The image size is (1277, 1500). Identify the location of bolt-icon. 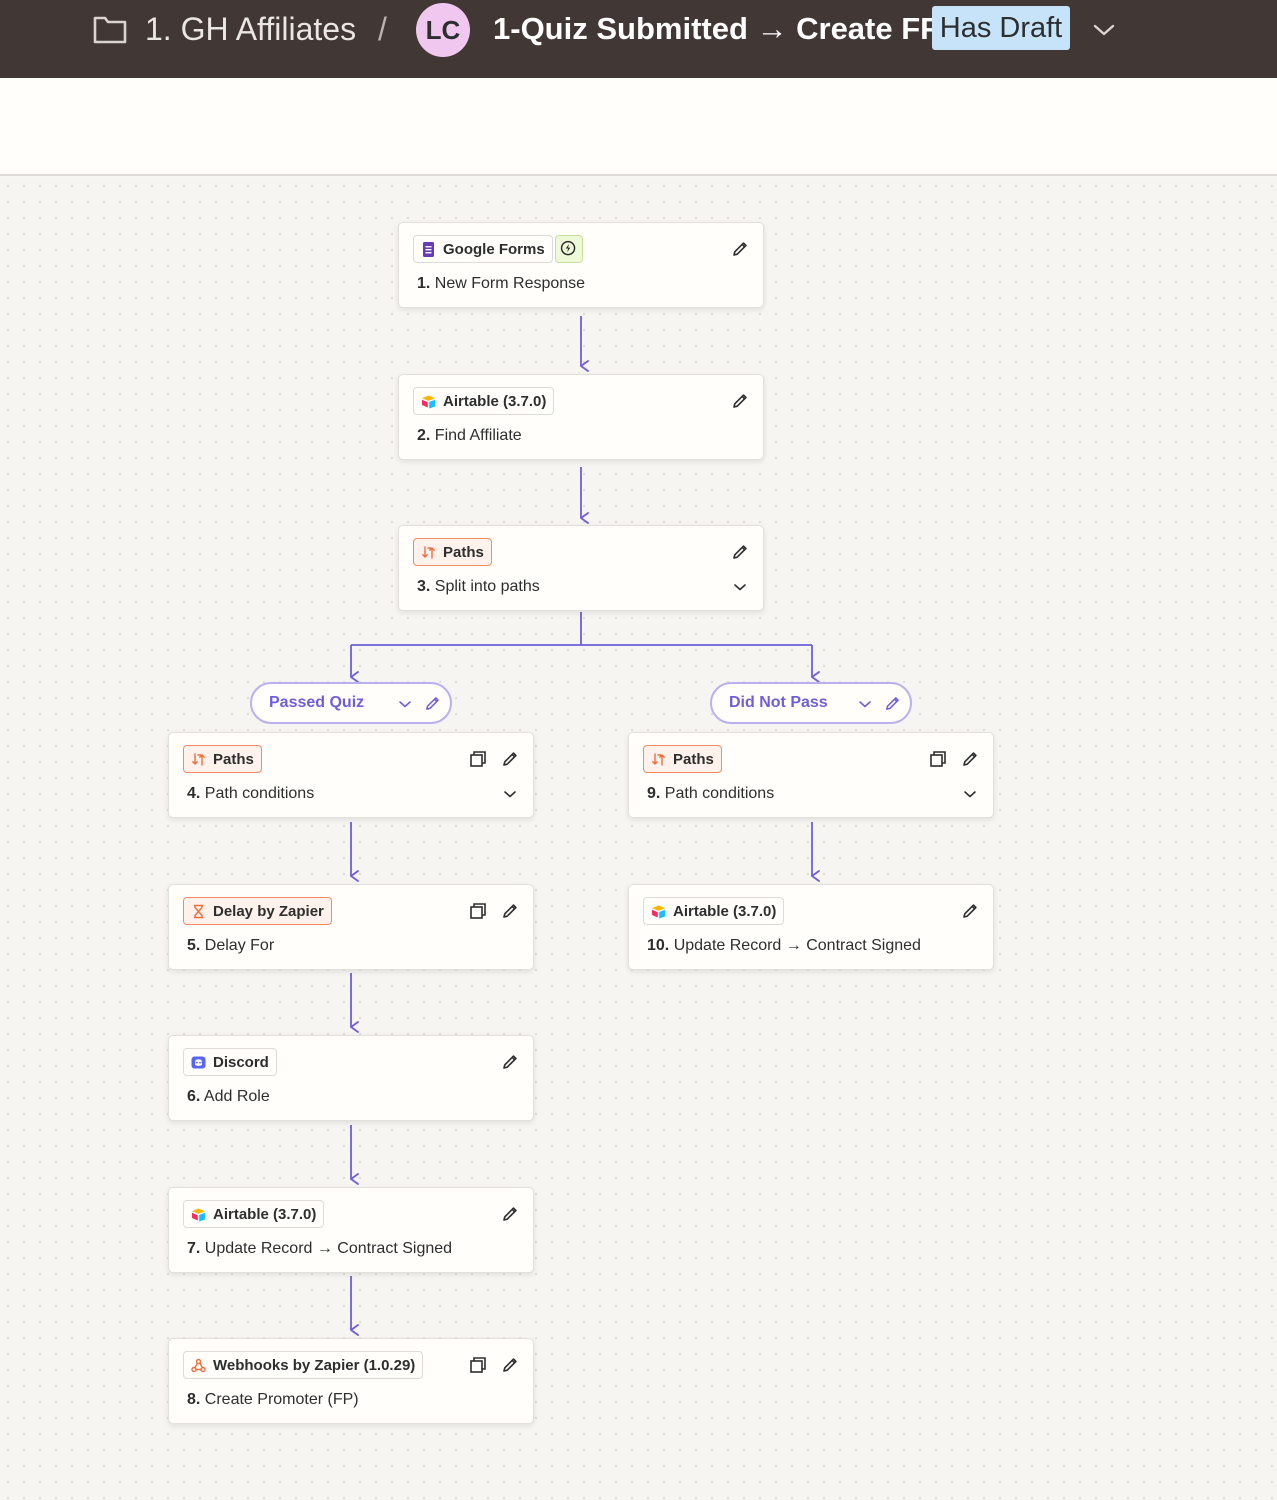
(568, 248).